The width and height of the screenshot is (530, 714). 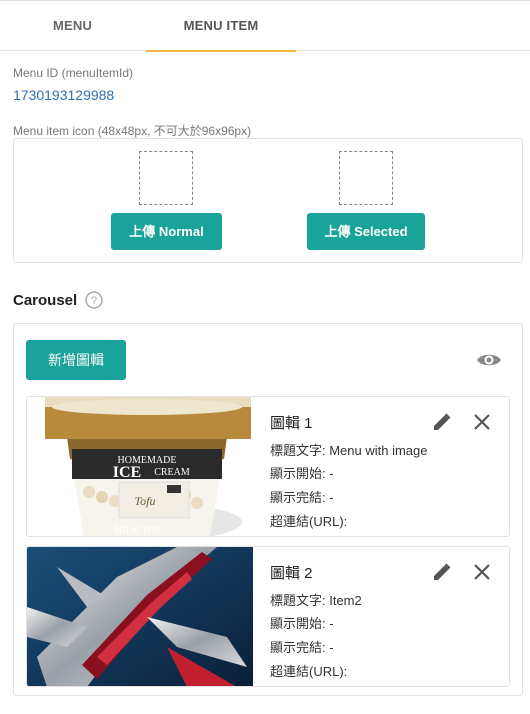 I want to click on image-text-main: ICE, so click(x=127, y=472).